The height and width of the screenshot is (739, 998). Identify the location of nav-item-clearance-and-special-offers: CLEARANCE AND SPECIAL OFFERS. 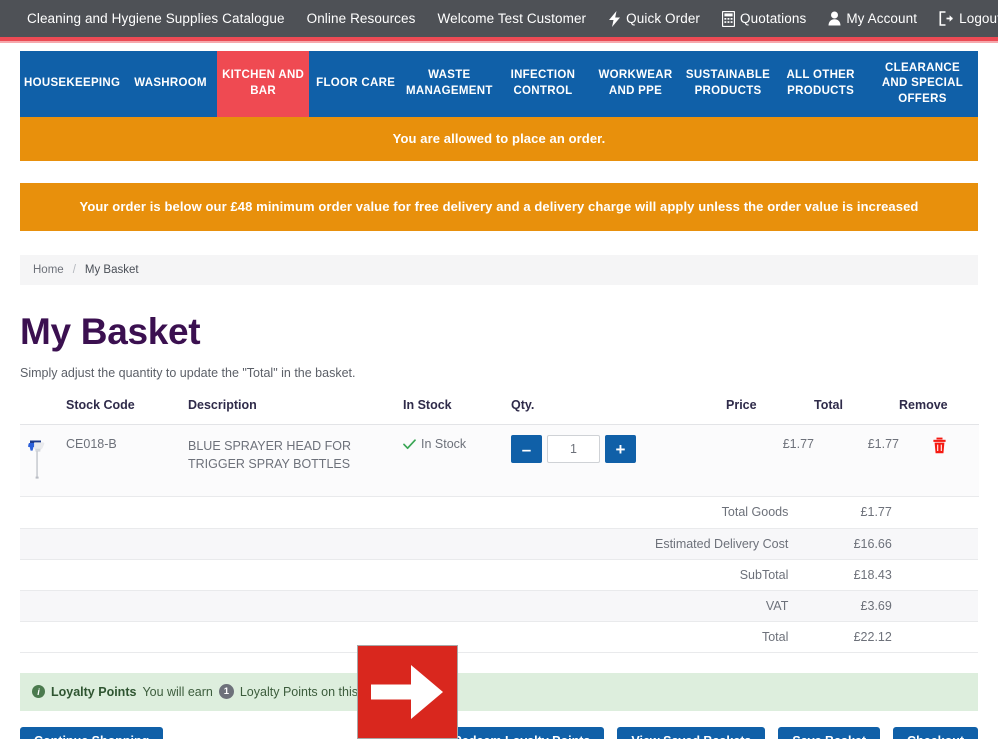
(922, 84).